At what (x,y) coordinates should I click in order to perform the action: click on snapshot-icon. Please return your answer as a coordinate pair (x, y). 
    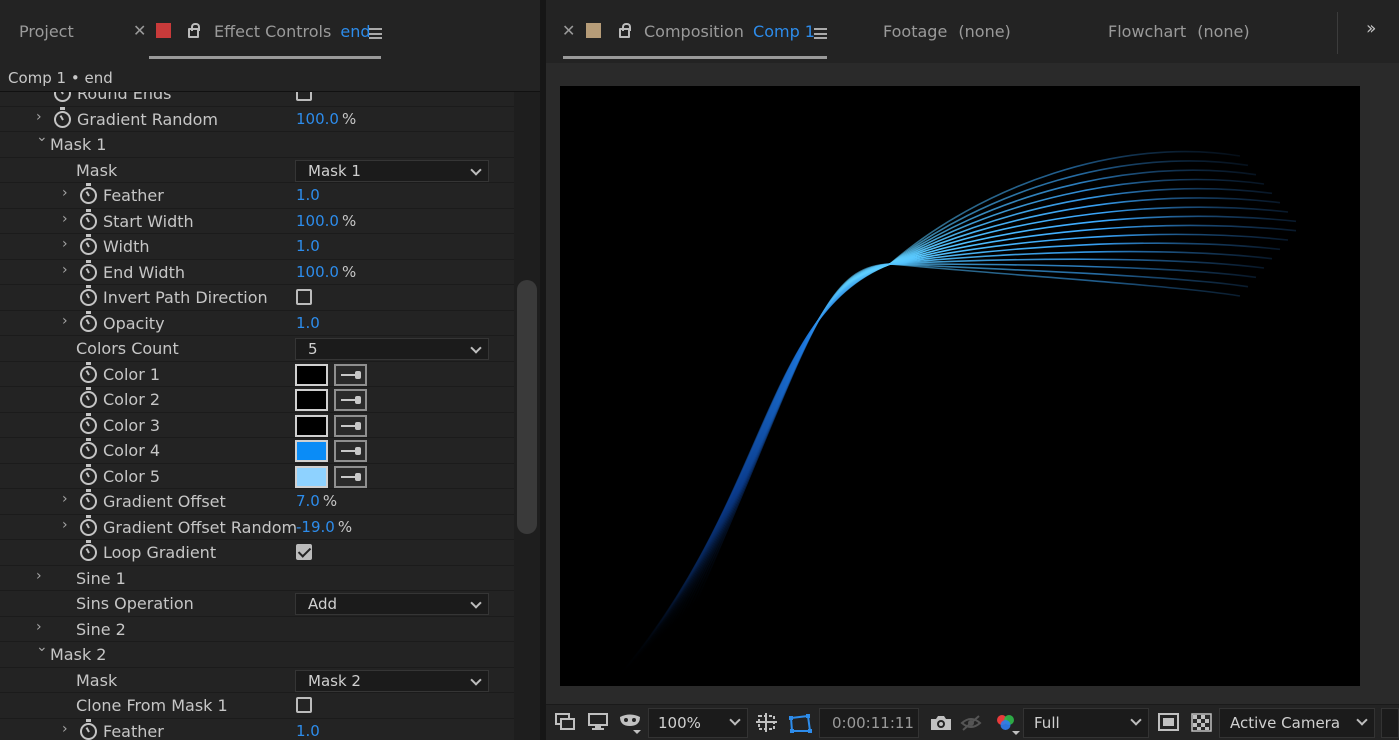
    Looking at the image, I should click on (941, 723).